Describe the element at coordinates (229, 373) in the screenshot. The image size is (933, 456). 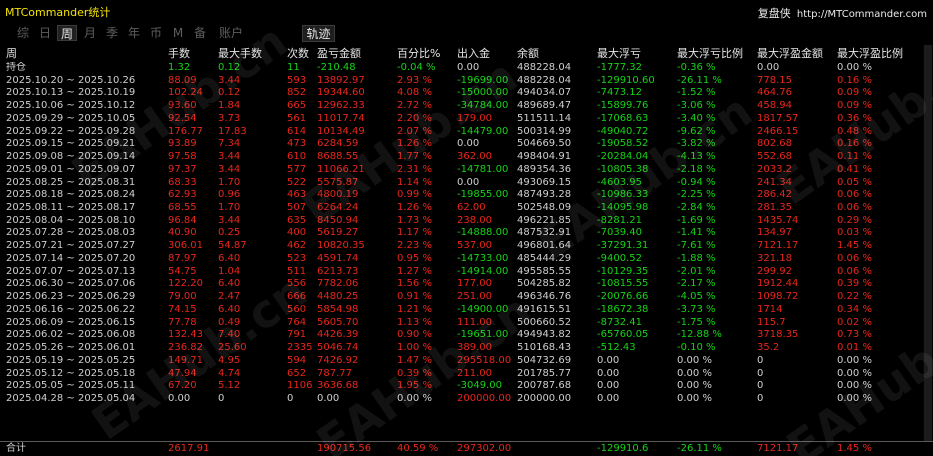
I see `cell-max-lots: 4.74` at that location.